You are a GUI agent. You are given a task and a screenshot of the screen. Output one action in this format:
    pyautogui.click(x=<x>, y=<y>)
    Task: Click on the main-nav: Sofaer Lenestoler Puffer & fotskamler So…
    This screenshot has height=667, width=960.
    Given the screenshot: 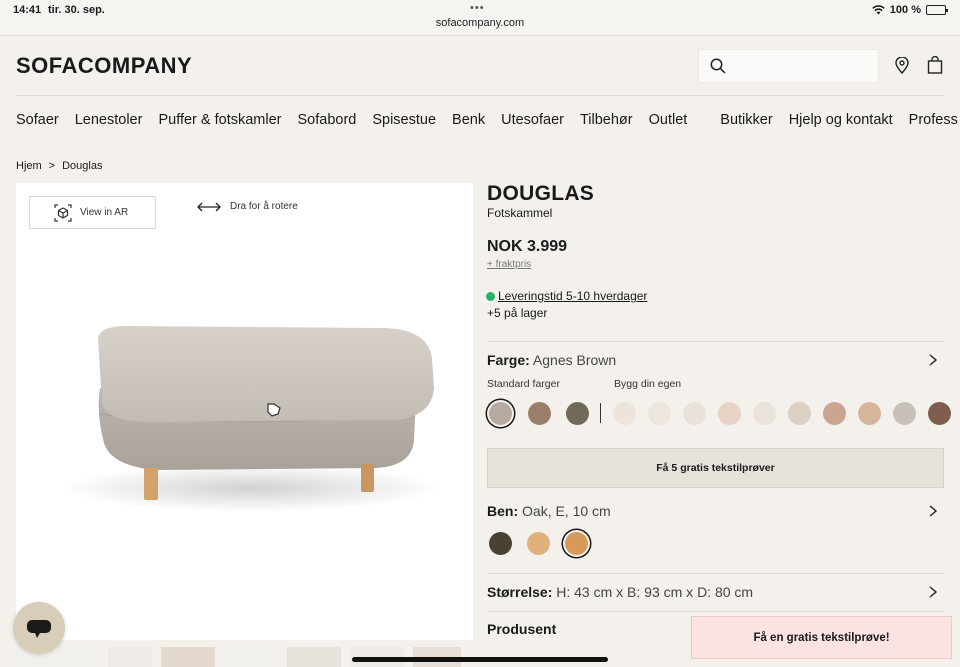 What is the action you would take?
    pyautogui.click(x=488, y=120)
    